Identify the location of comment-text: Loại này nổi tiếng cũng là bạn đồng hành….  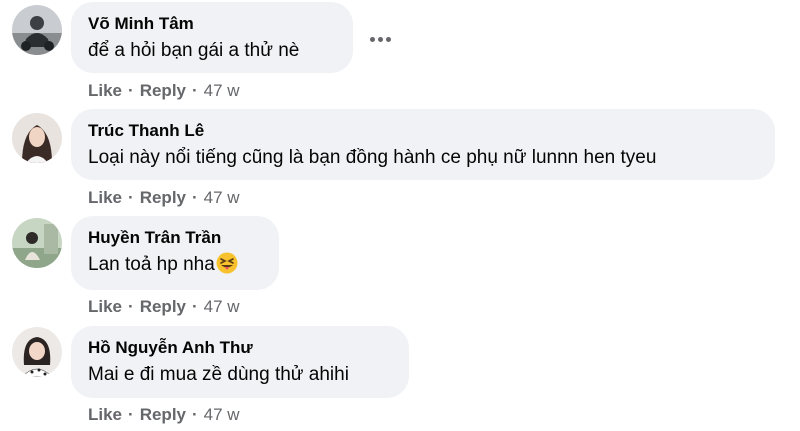
(372, 157).